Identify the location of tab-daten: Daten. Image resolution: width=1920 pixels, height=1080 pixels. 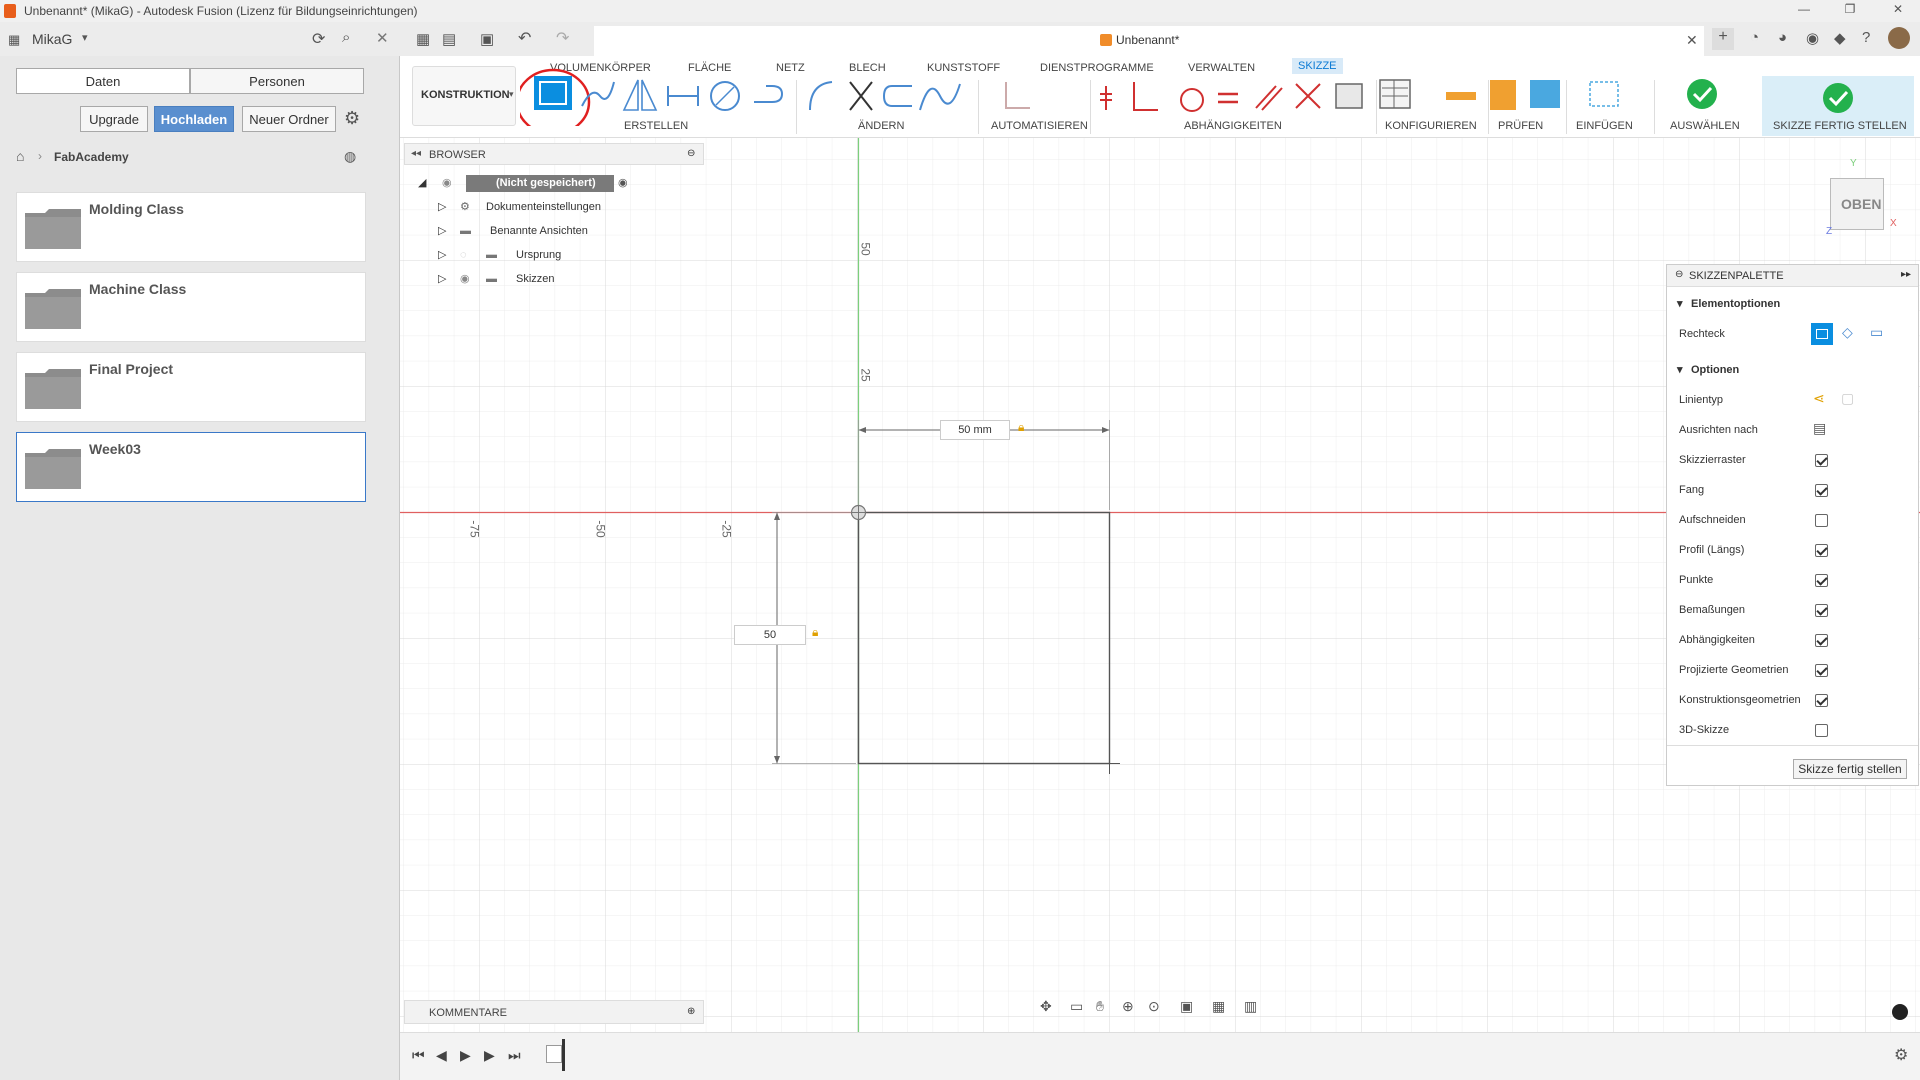
(103, 81).